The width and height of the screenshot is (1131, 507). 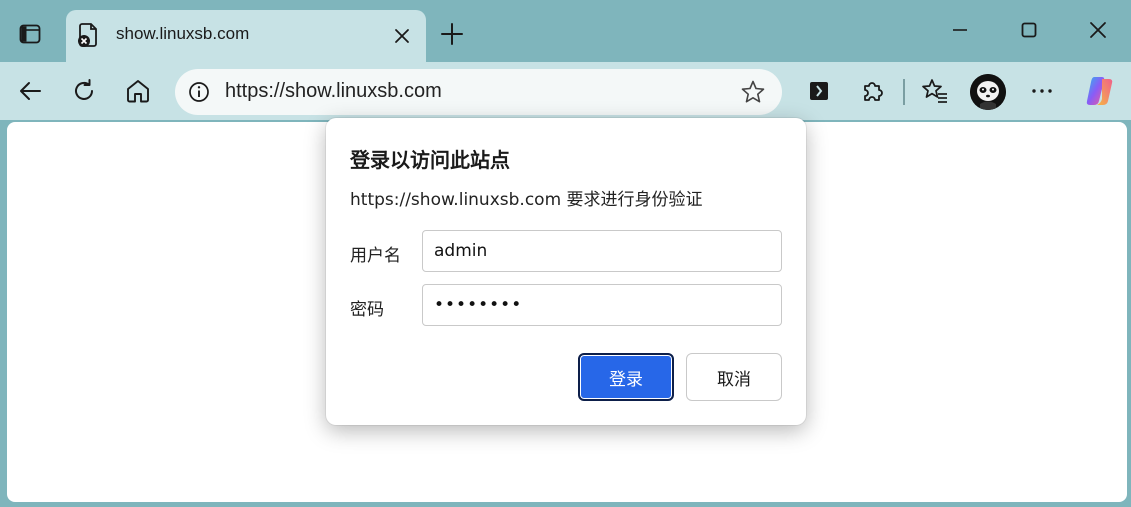 I want to click on navigation-toolbar: https://show.linuxsb.com, so click(x=565, y=91).